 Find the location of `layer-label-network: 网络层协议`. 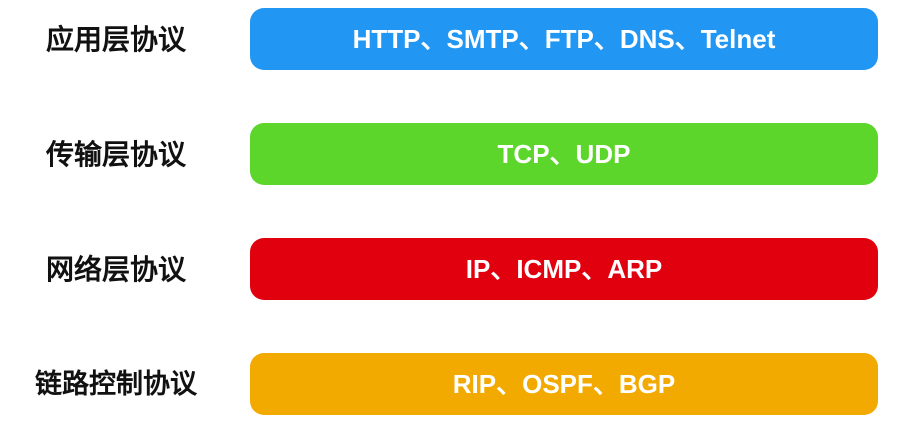

layer-label-network: 网络层协议 is located at coordinates (115, 269).